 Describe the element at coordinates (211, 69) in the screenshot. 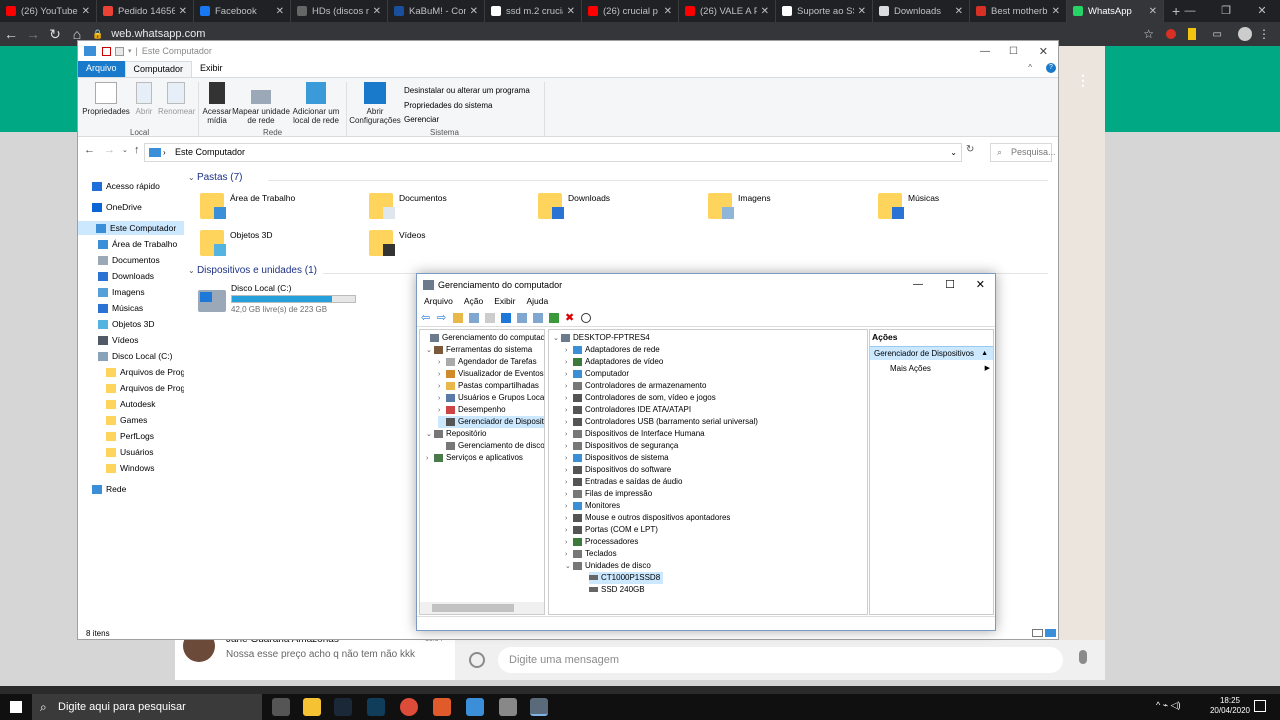

I see `tab-exibir: Exibir` at that location.